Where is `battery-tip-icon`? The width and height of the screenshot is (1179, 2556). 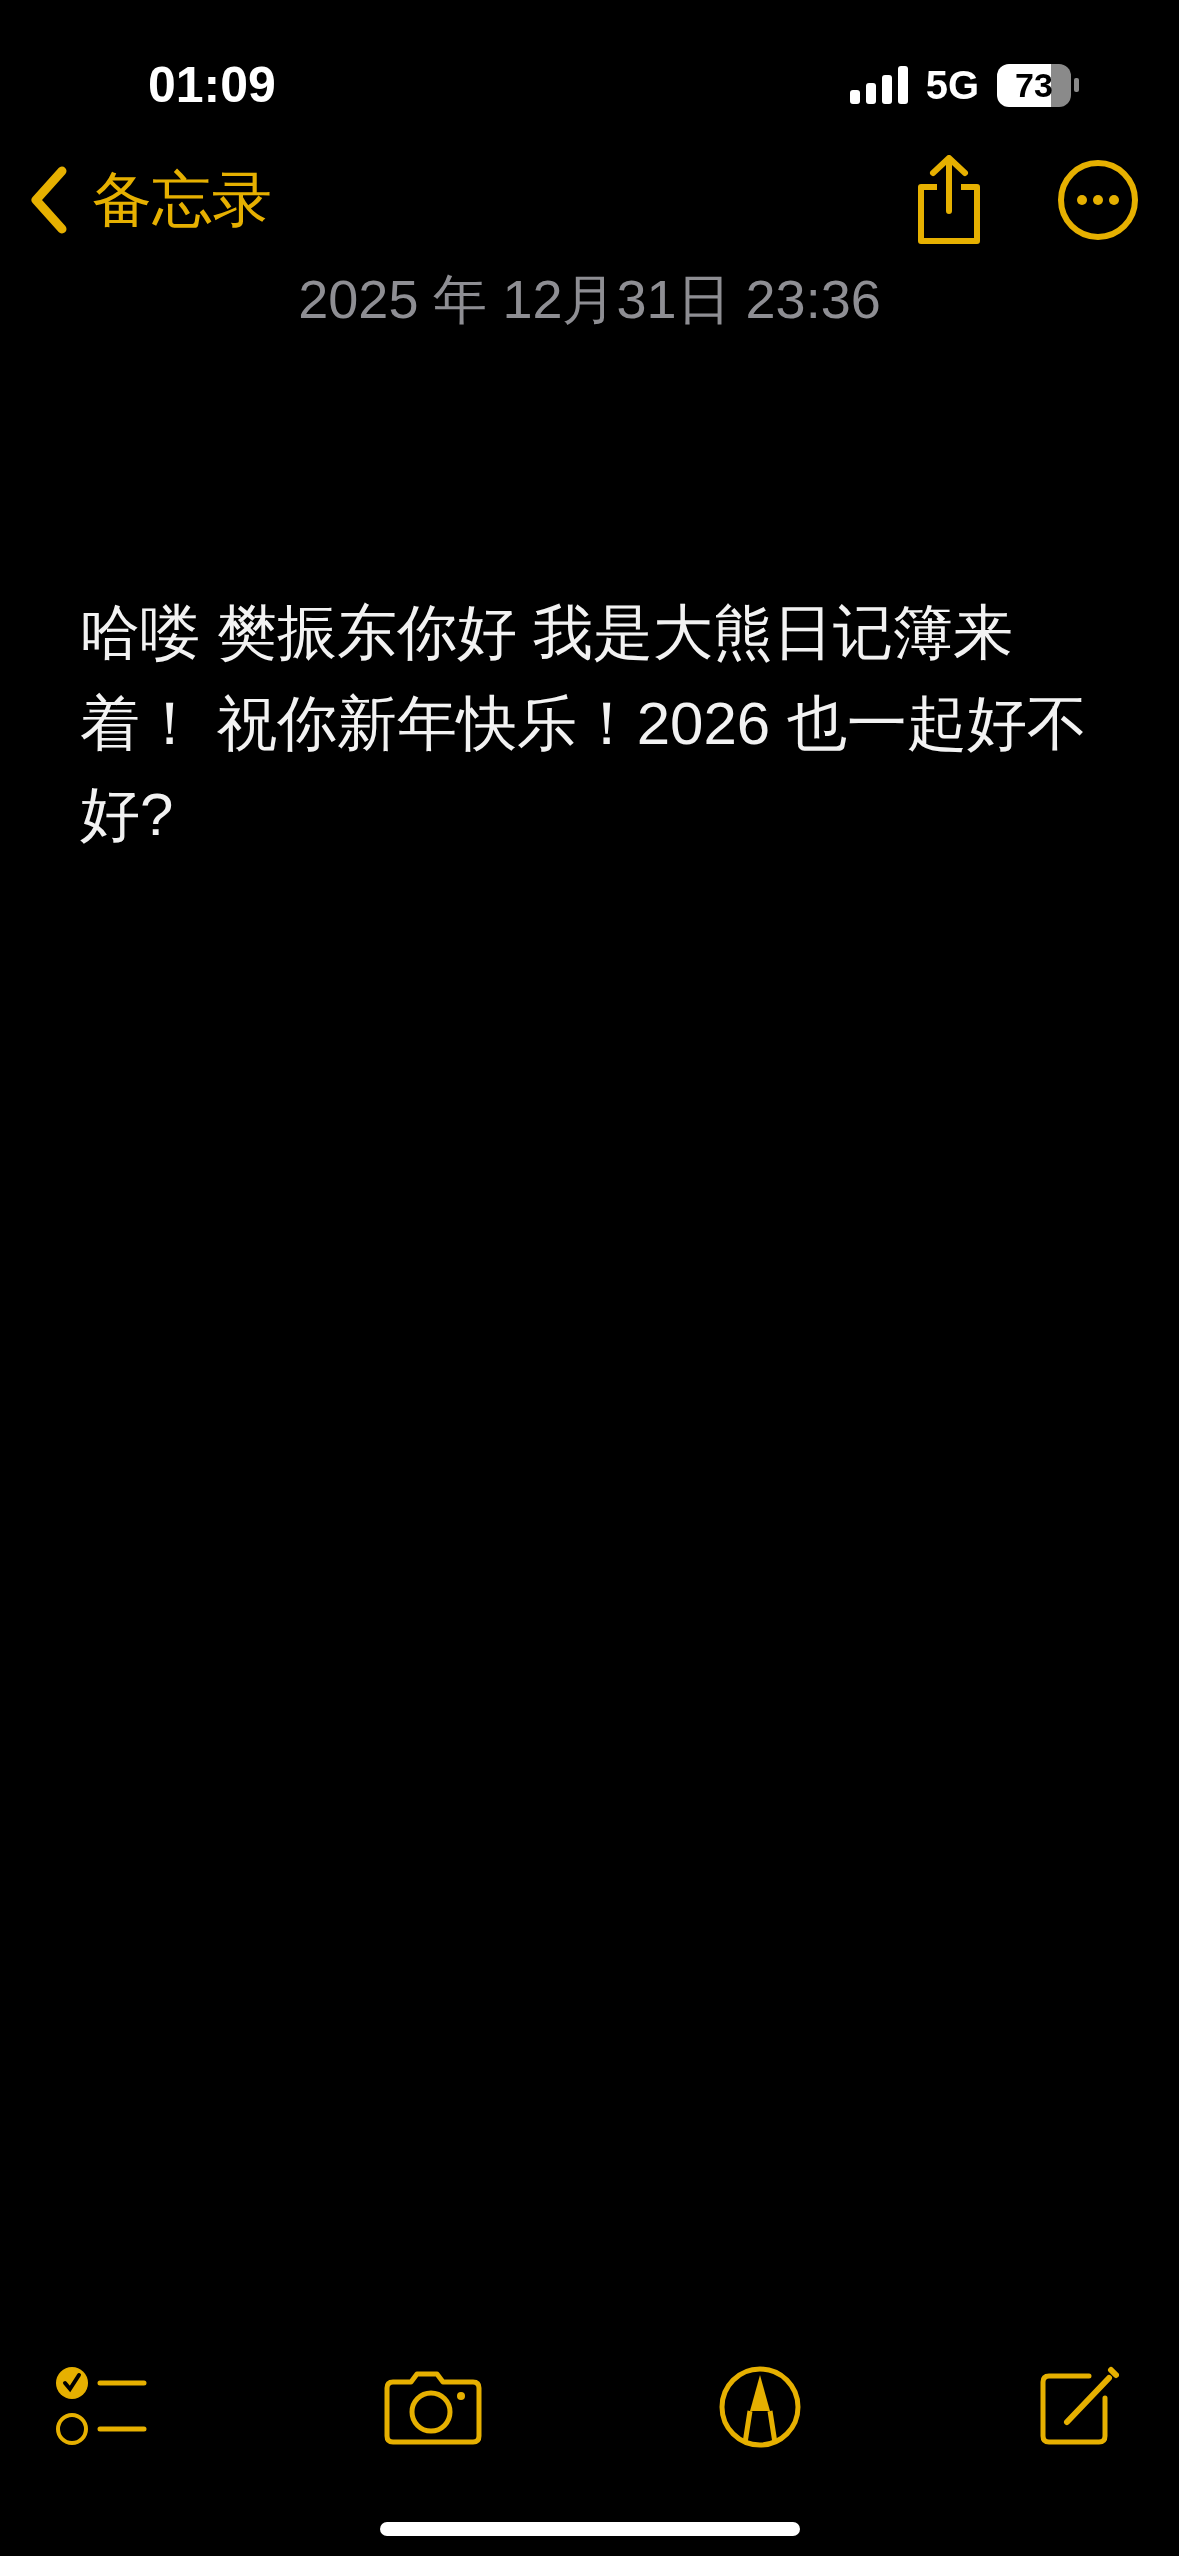
battery-tip-icon is located at coordinates (1076, 85).